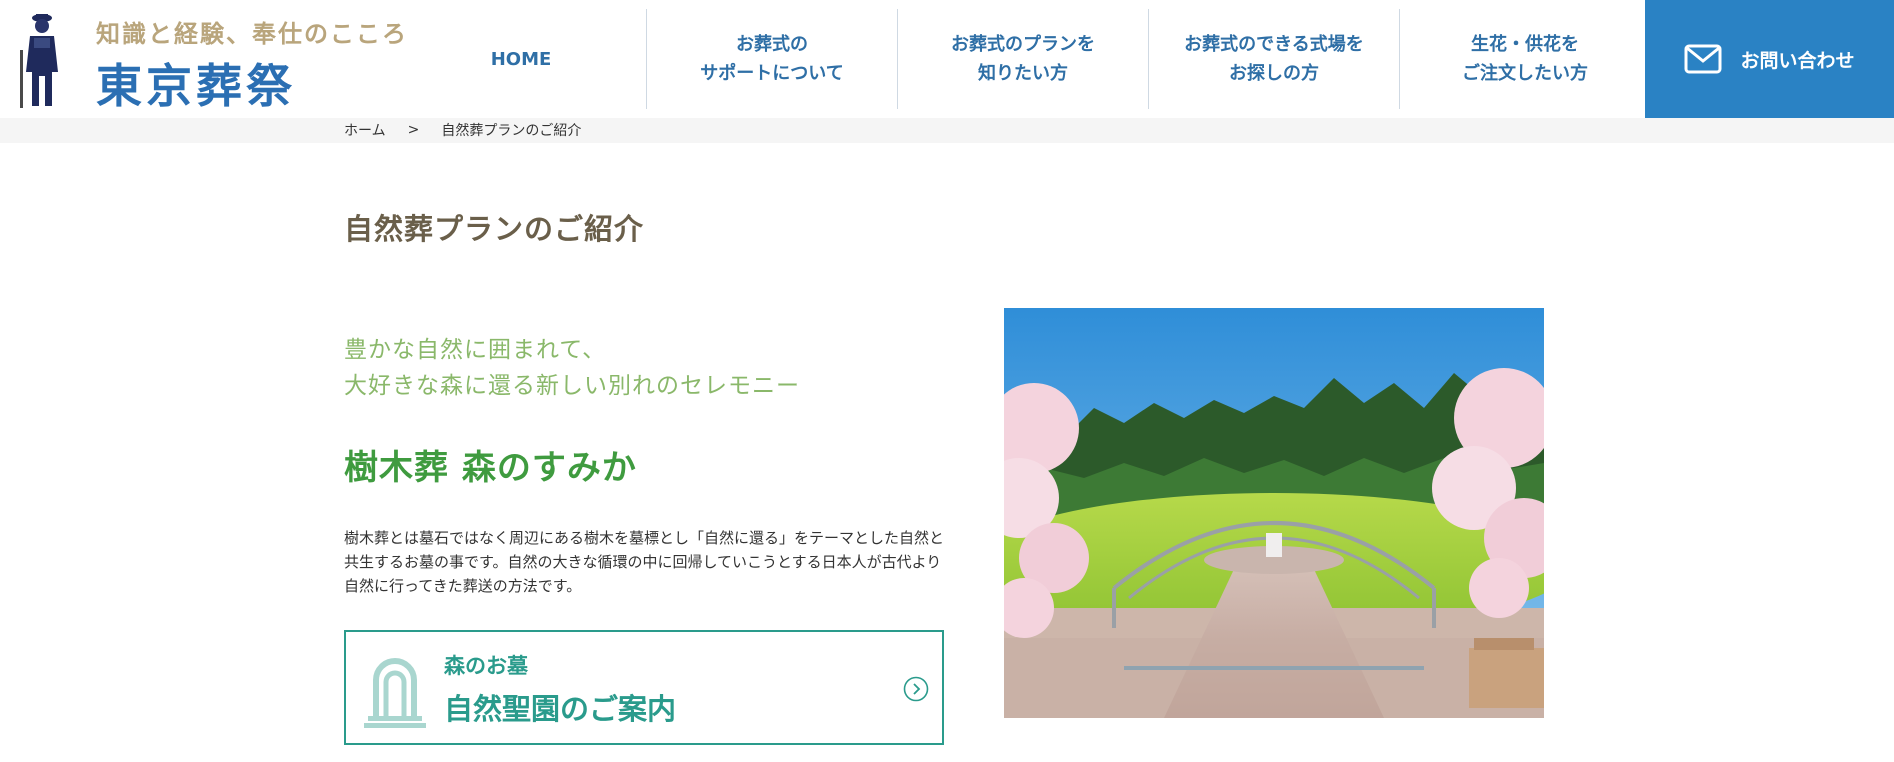  Describe the element at coordinates (1525, 59) in the screenshot. I see `nav-flowers: 生花・供花を ご注文したい方` at that location.